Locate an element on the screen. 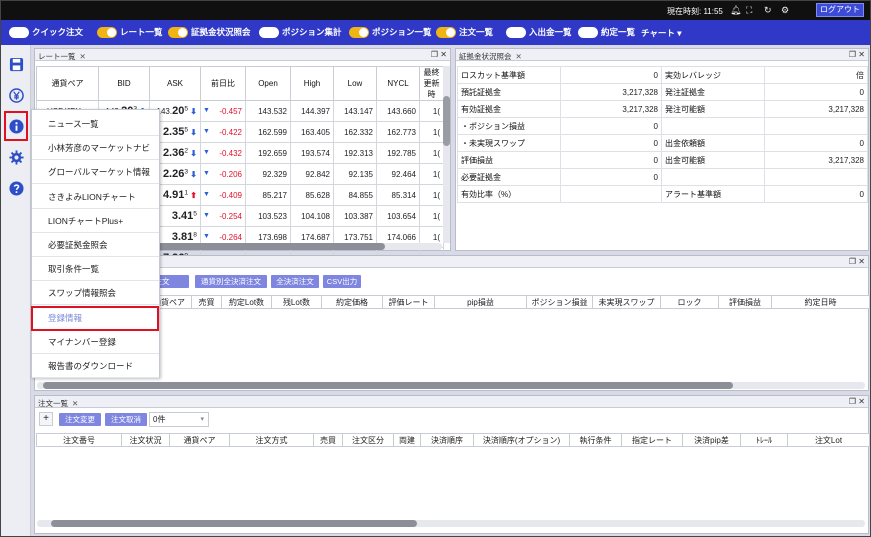  menu-item: 取引条件一覧 is located at coordinates (95, 269).